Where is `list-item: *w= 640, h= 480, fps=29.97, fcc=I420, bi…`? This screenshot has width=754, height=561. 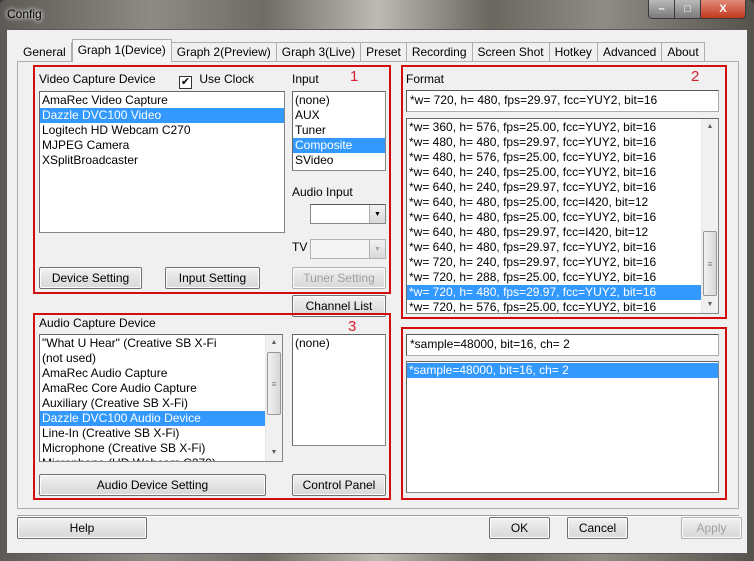 list-item: *w= 640, h= 480, fps=29.97, fcc=I420, bi… is located at coordinates (554, 232).